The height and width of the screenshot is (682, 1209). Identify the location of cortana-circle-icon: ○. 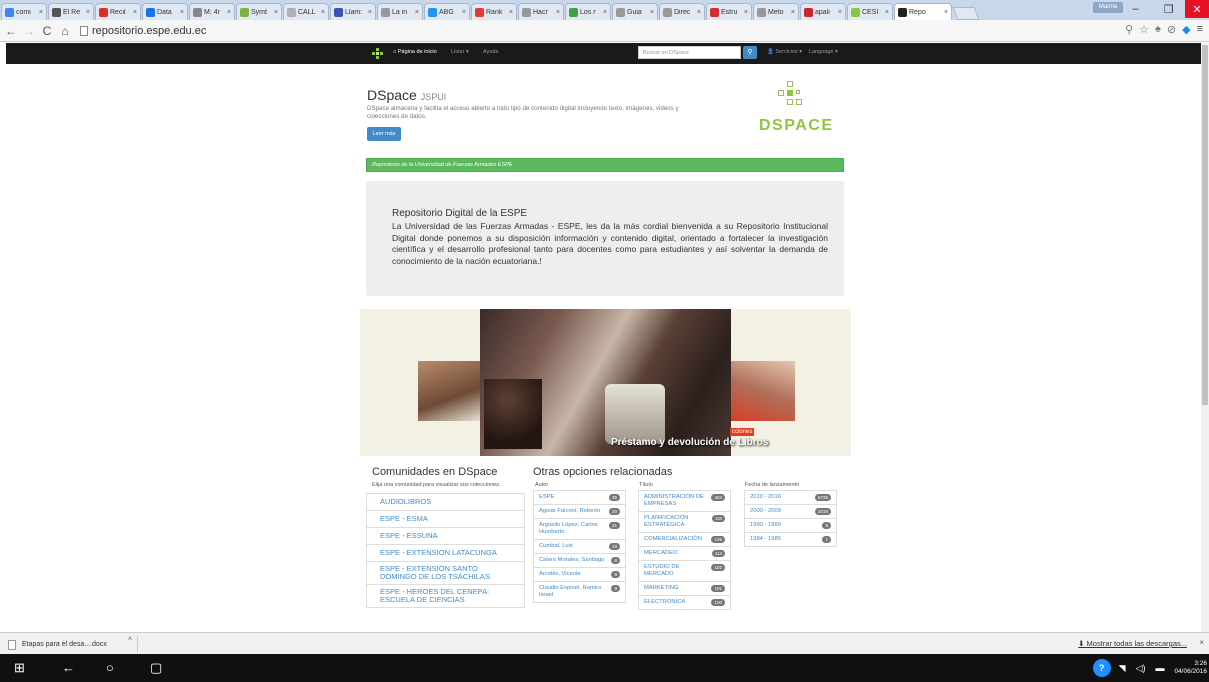
(110, 667).